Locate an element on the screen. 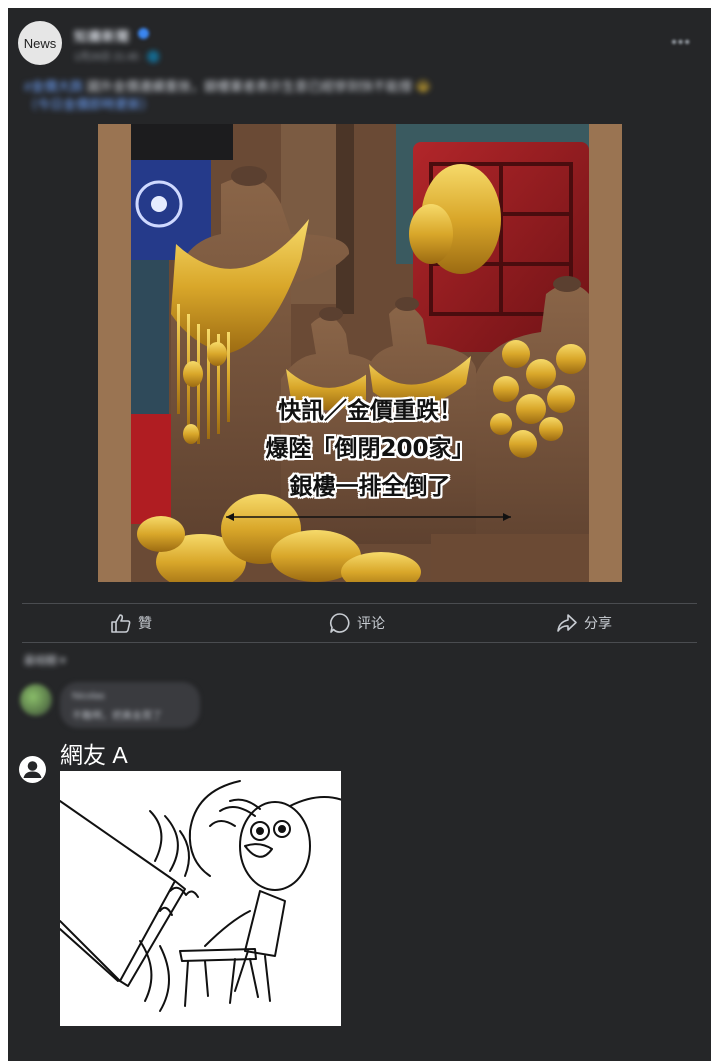  table-flip-meme-image is located at coordinates (202, 898).